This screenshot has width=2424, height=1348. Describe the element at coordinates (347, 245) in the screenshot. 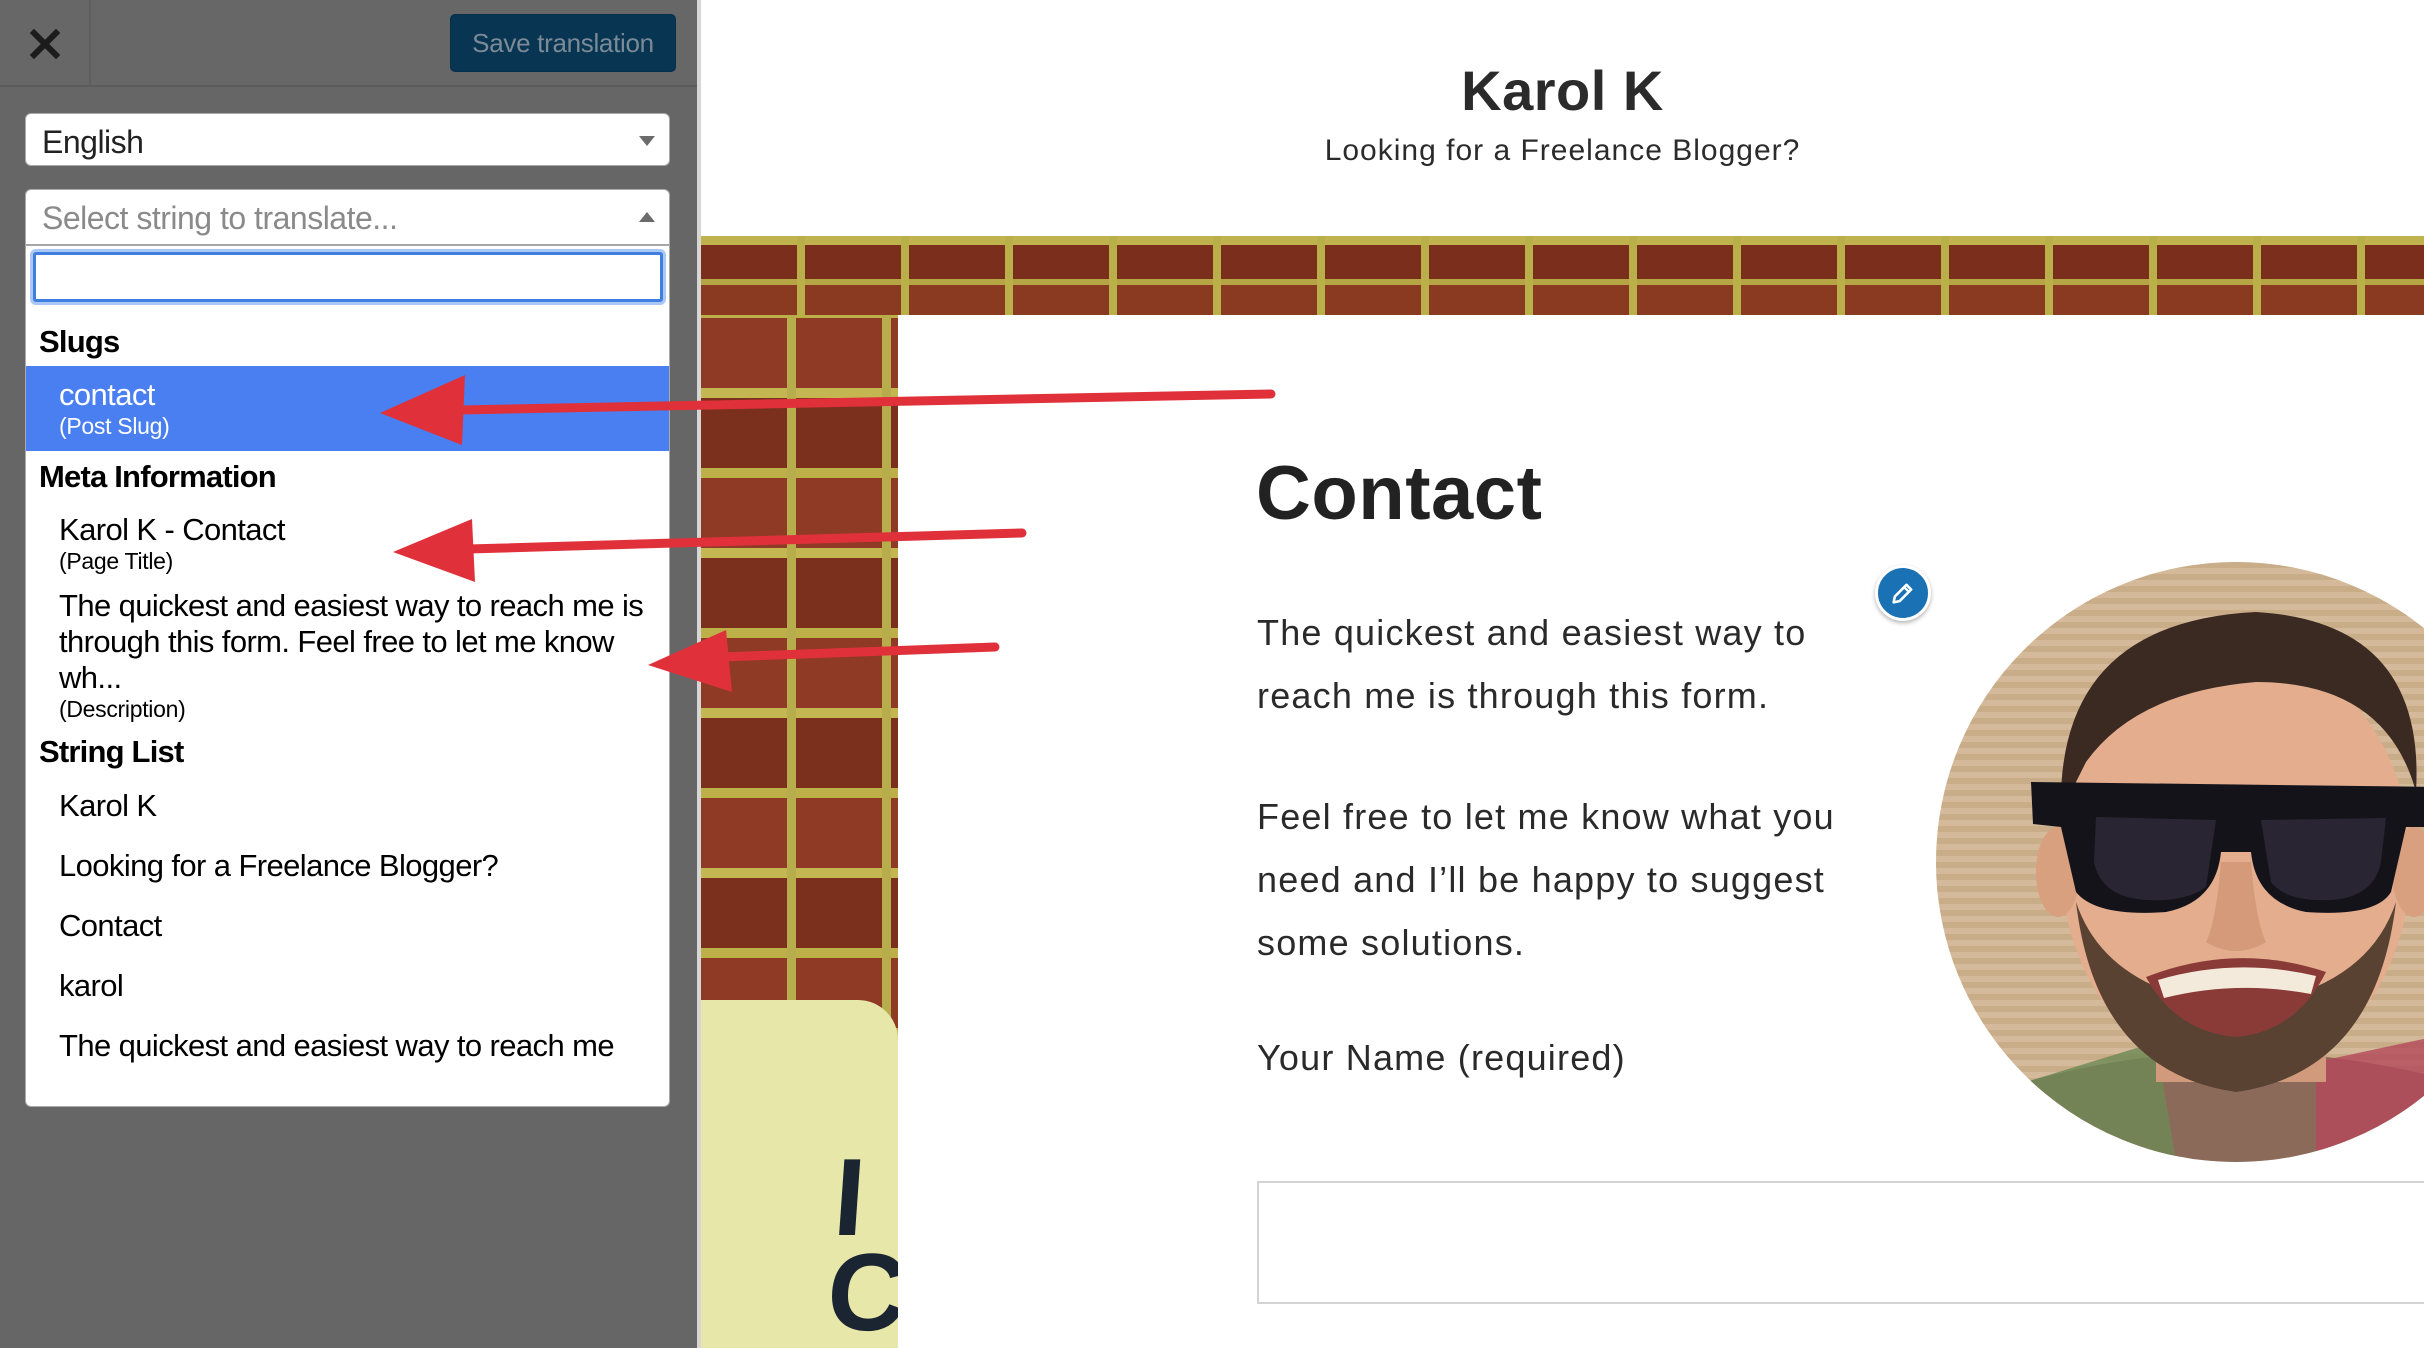

I see `dropdown-divider` at that location.